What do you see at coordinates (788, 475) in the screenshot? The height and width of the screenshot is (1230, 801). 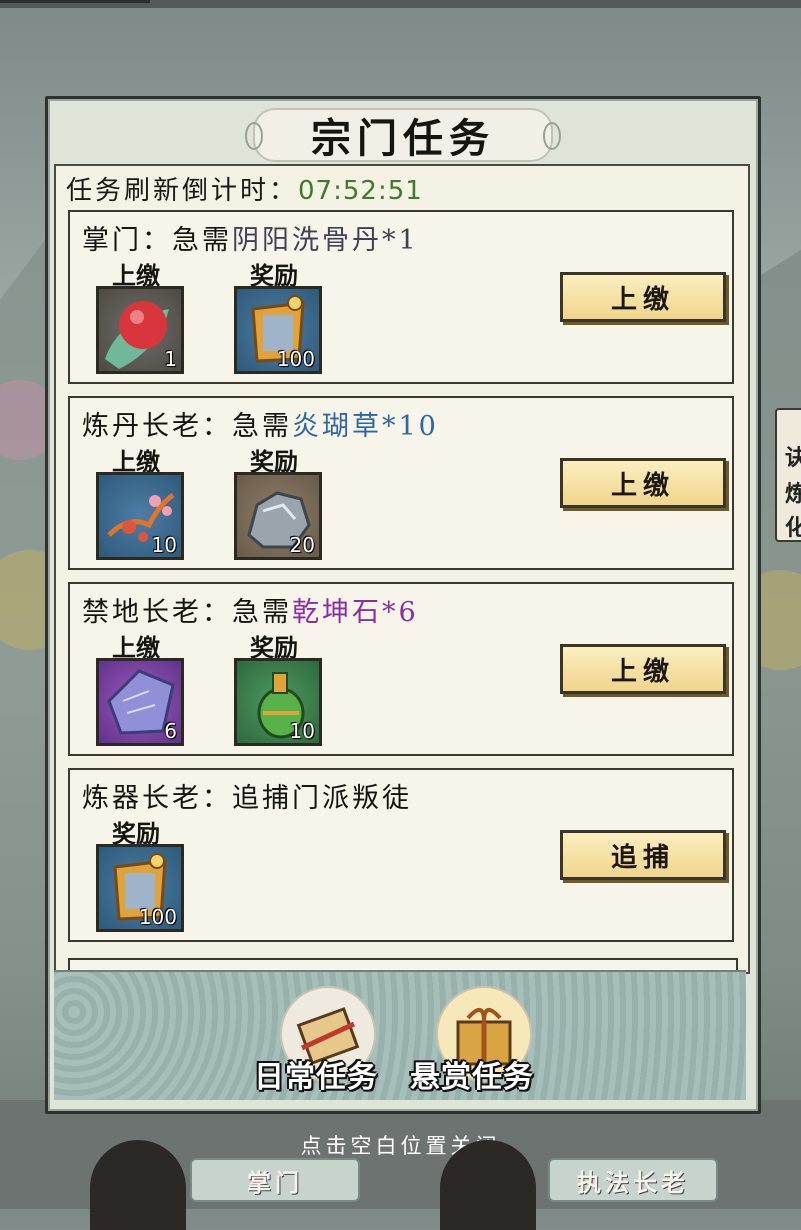 I see `side-notice-card: 诀炼化` at bounding box center [788, 475].